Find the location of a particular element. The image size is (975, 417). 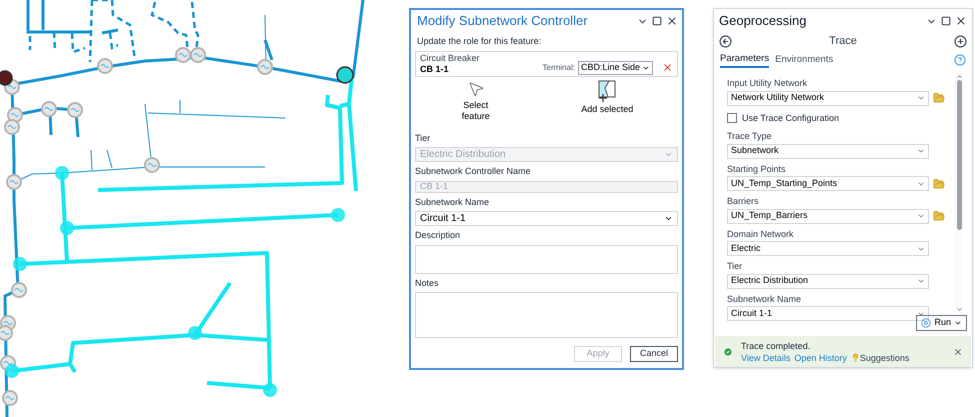

checkbox is located at coordinates (732, 118).